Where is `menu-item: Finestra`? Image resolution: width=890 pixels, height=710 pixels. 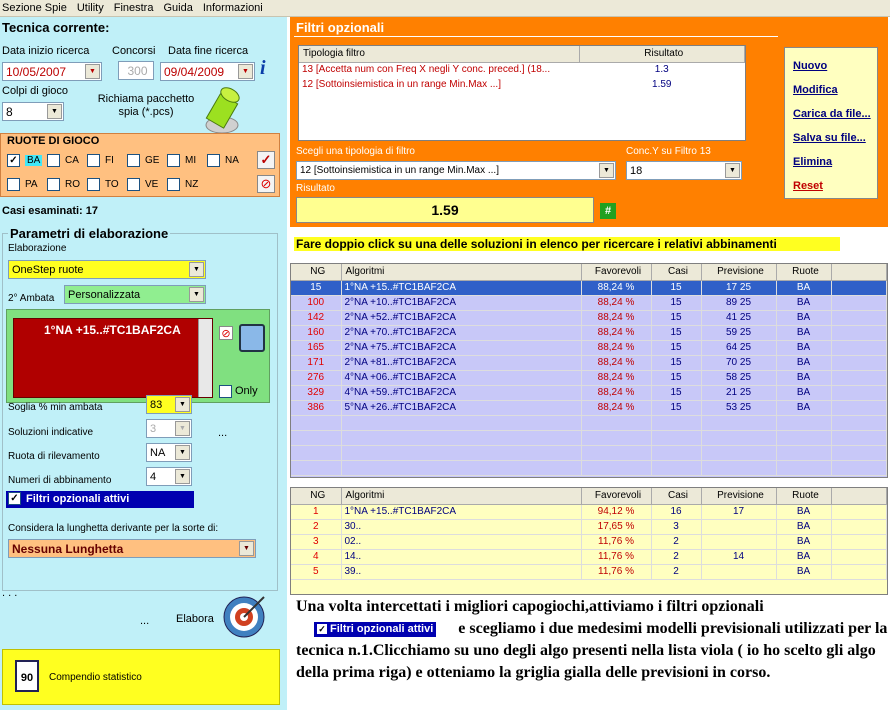 menu-item: Finestra is located at coordinates (134, 8).